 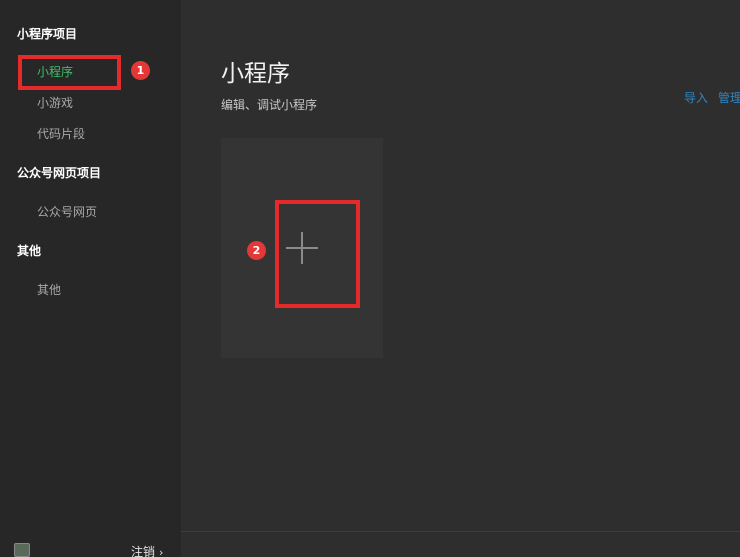 What do you see at coordinates (61, 133) in the screenshot?
I see `sidebar-item-code-snippet: 代码片段` at bounding box center [61, 133].